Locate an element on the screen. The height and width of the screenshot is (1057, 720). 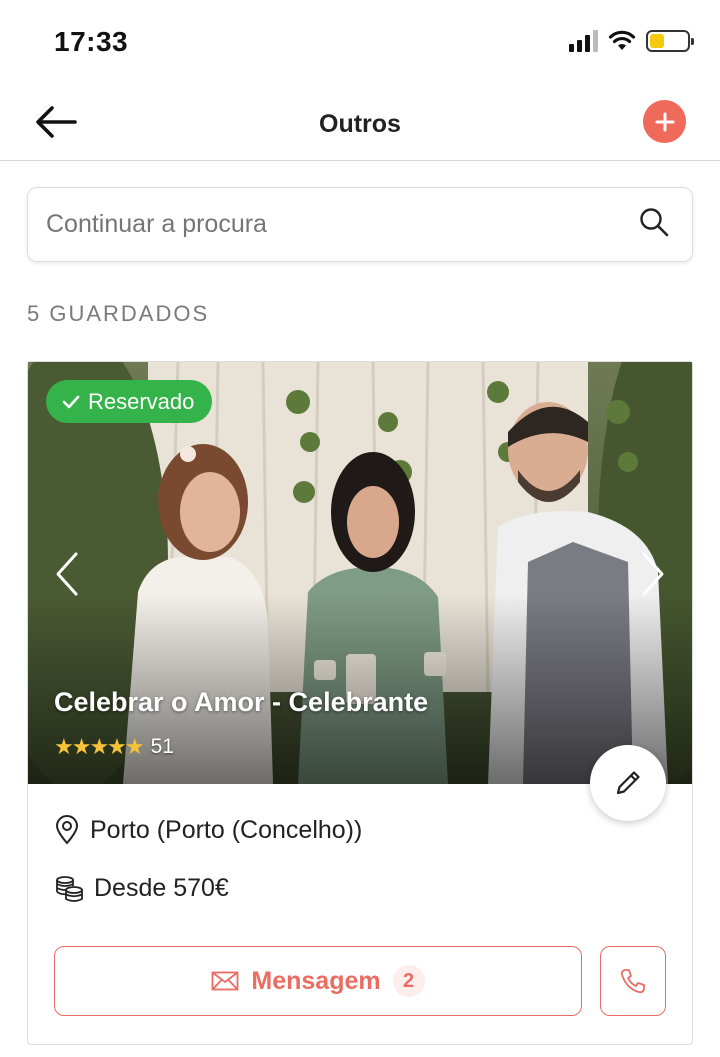
message-button-label: Mensagem is located at coordinates (316, 980).